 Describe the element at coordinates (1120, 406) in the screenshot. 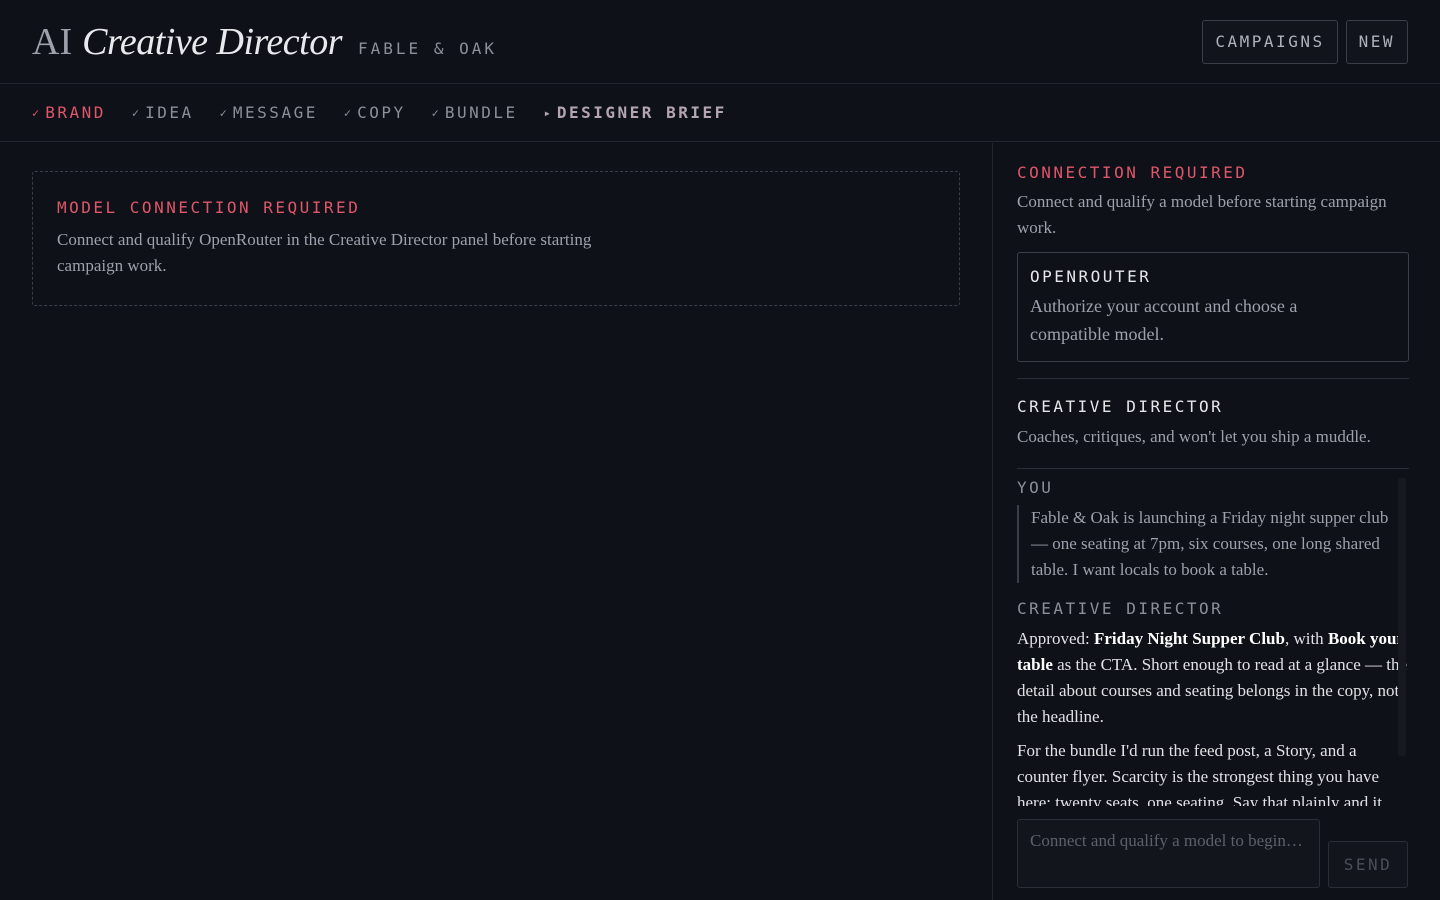

I see `director-title: CREATIVE DIRECTOR` at that location.